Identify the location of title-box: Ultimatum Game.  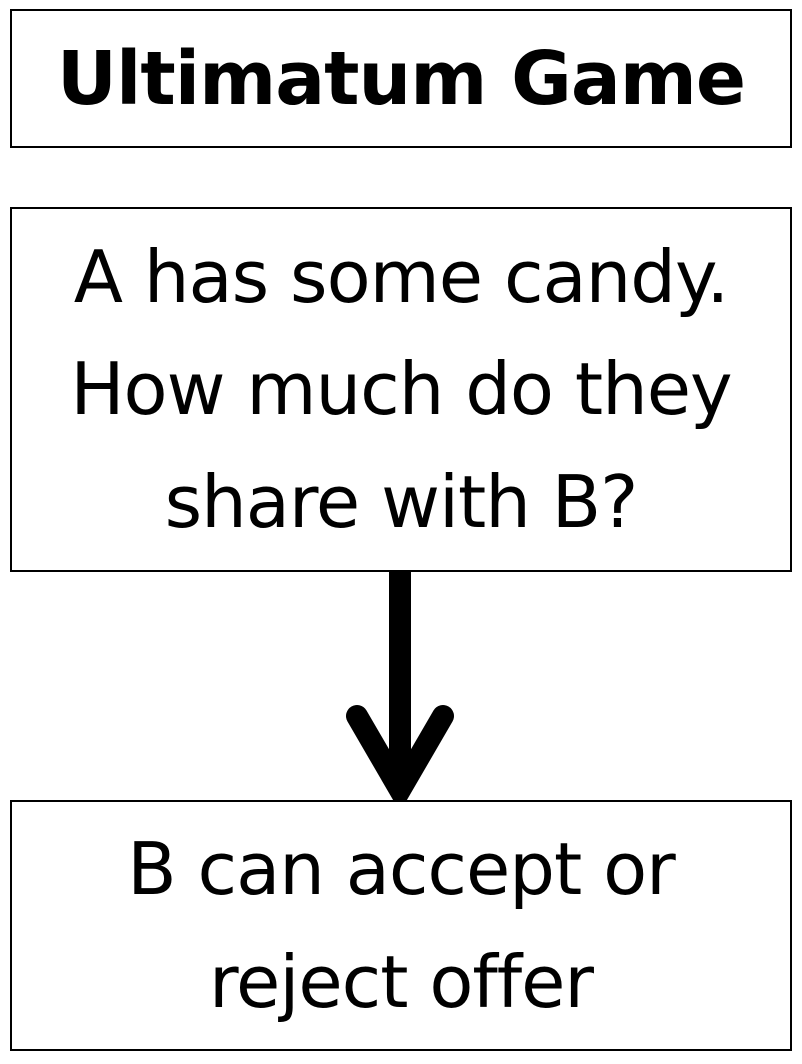
(401, 78).